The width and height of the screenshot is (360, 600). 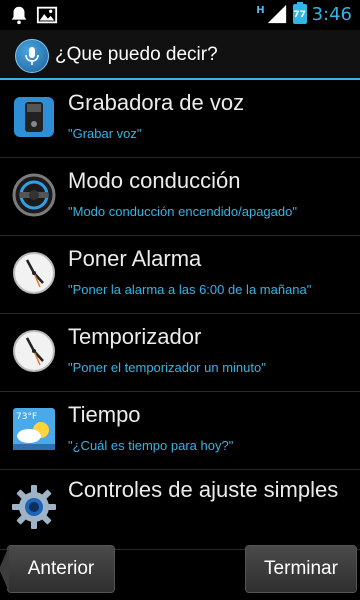 What do you see at coordinates (34, 429) in the screenshot?
I see `weather-icon: 73°F` at bounding box center [34, 429].